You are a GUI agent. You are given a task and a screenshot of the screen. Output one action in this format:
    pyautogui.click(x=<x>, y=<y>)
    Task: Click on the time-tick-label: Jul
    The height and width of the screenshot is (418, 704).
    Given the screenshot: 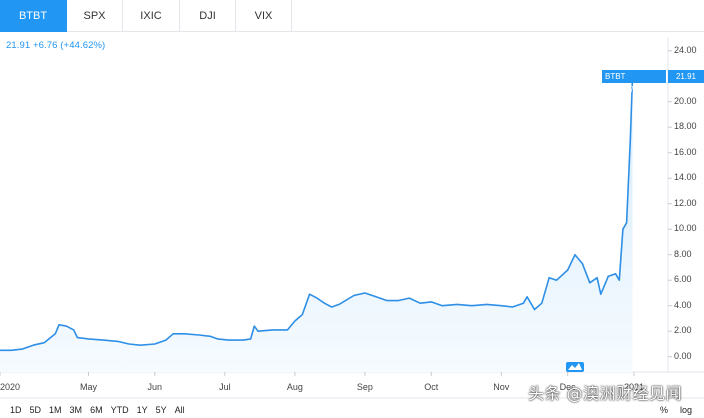 What is the action you would take?
    pyautogui.click(x=225, y=387)
    